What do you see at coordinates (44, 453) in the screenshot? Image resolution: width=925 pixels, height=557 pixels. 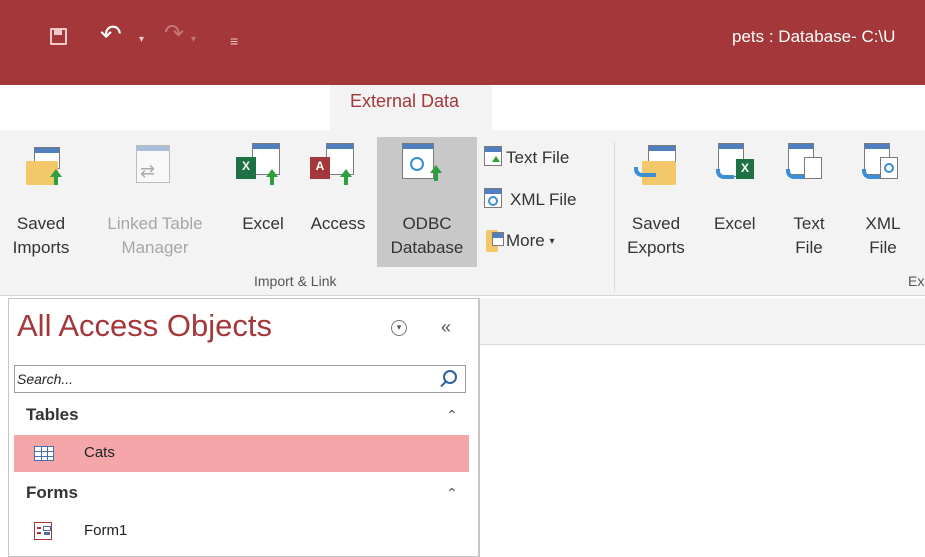 I see `table-icon` at bounding box center [44, 453].